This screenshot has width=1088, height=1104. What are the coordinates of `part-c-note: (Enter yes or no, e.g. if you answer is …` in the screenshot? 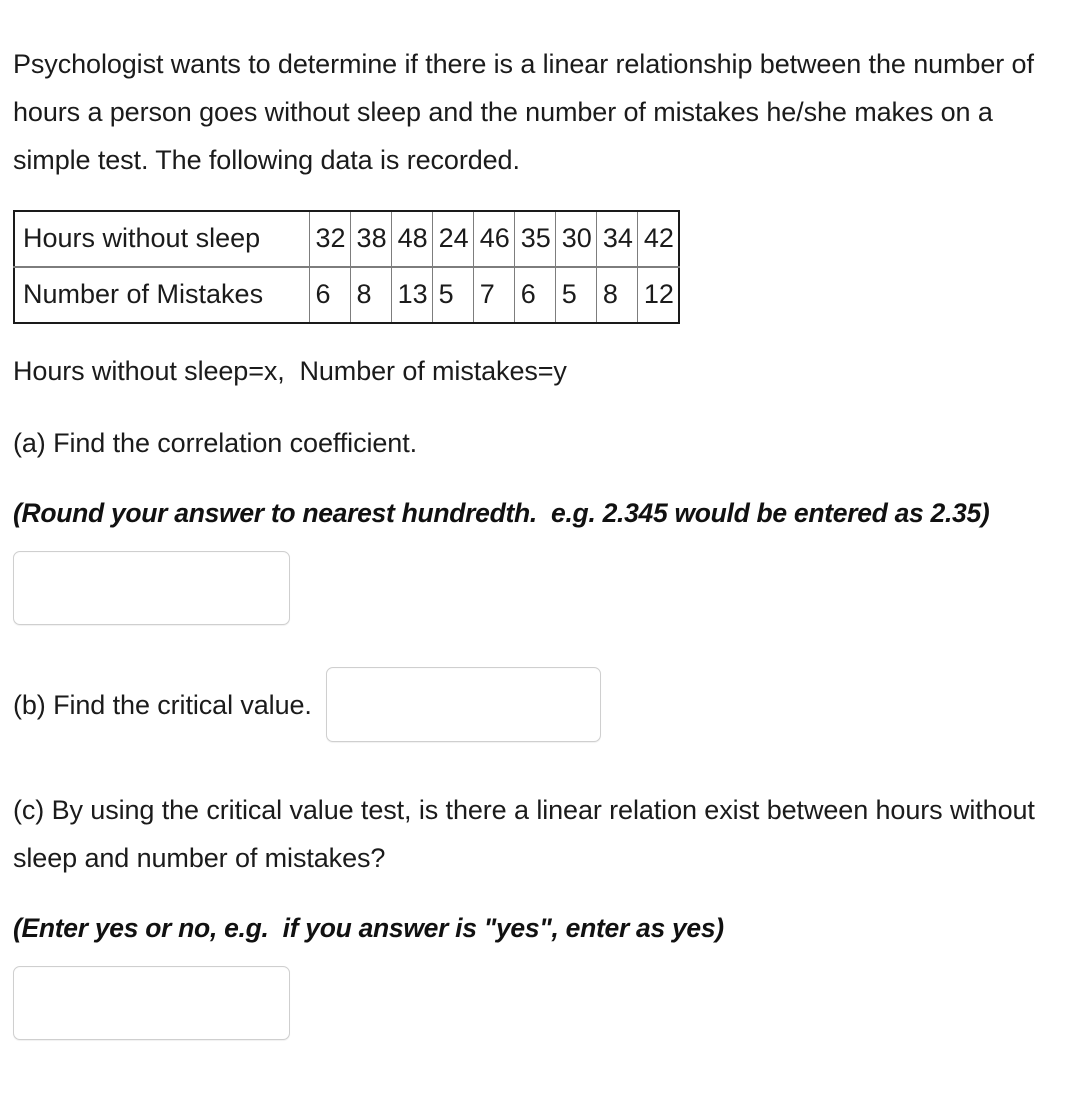 It's located at (368, 928).